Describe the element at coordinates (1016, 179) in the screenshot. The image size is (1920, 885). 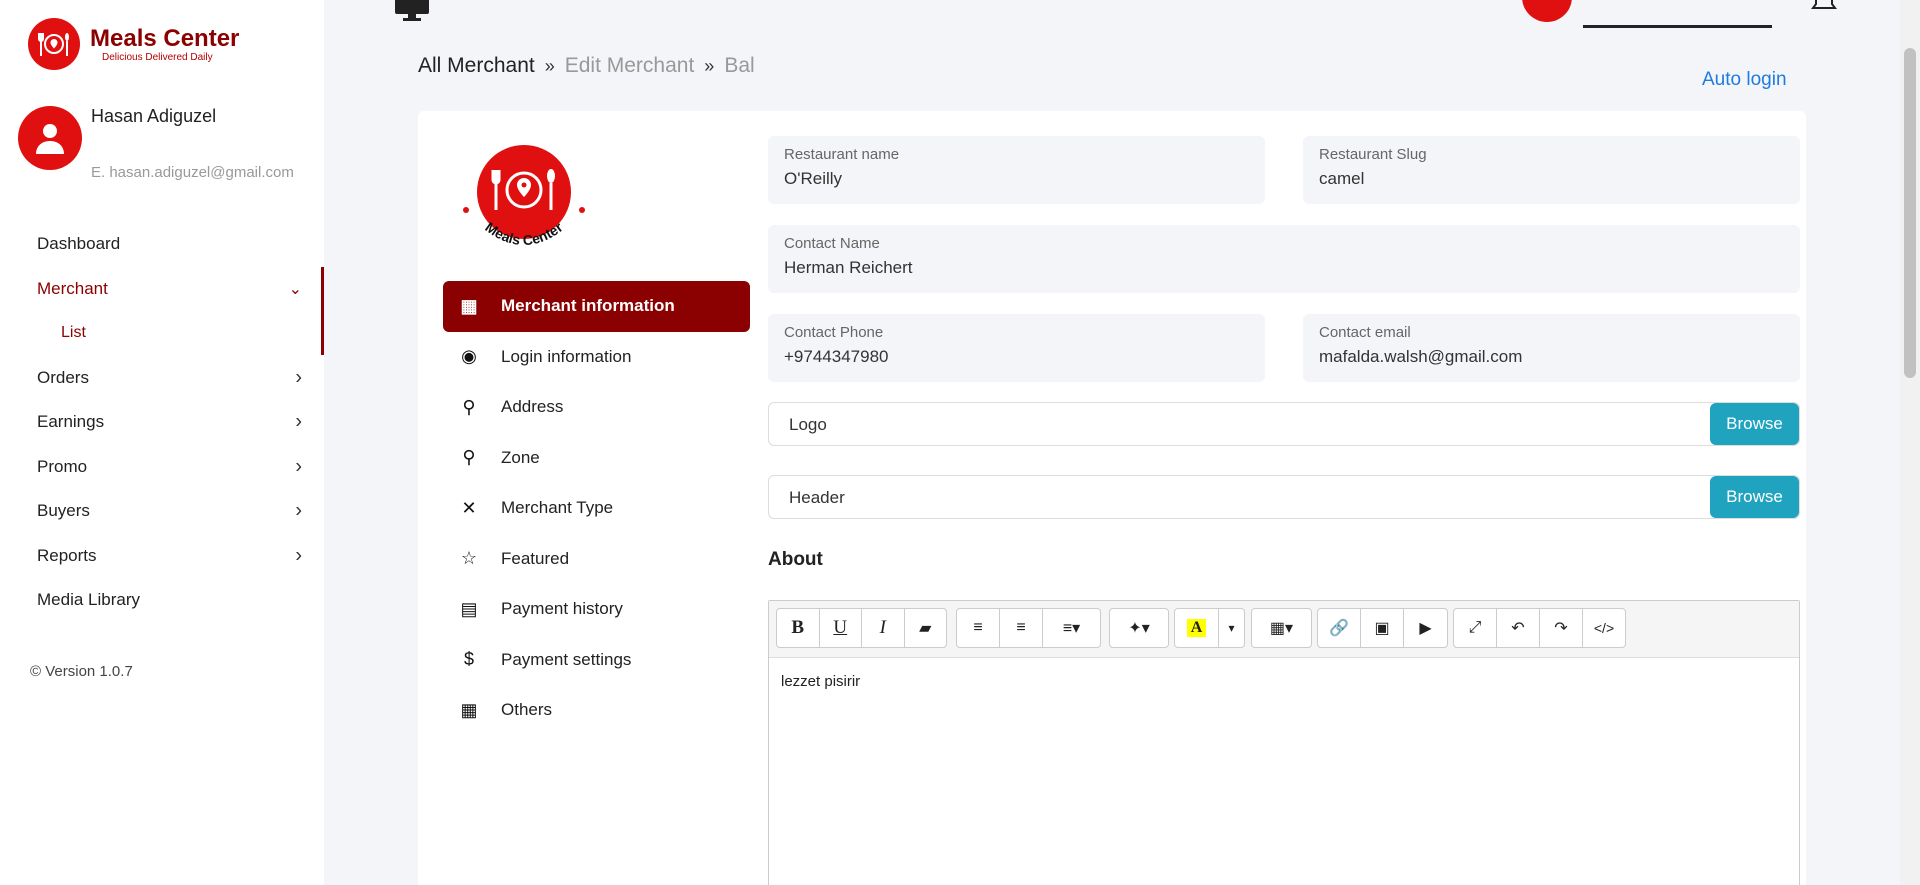
I see `restaurant-name-input` at that location.